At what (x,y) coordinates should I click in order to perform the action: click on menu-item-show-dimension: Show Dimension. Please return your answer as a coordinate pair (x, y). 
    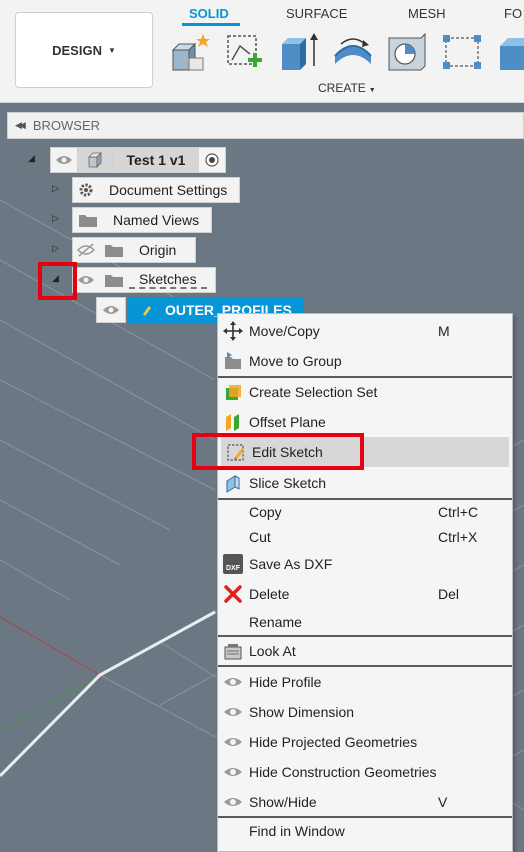
    Looking at the image, I should click on (365, 712).